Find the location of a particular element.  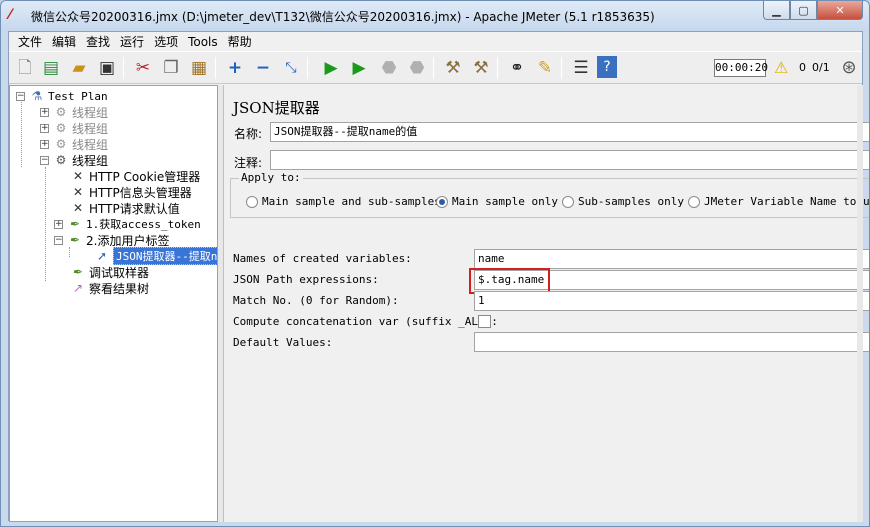

match-no-label: Match No. (0 for Random): is located at coordinates (316, 300).